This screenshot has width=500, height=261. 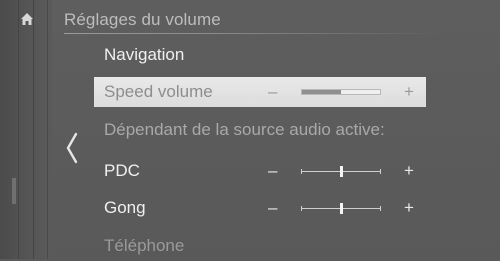 What do you see at coordinates (321, 92) in the screenshot?
I see `slider-fill` at bounding box center [321, 92].